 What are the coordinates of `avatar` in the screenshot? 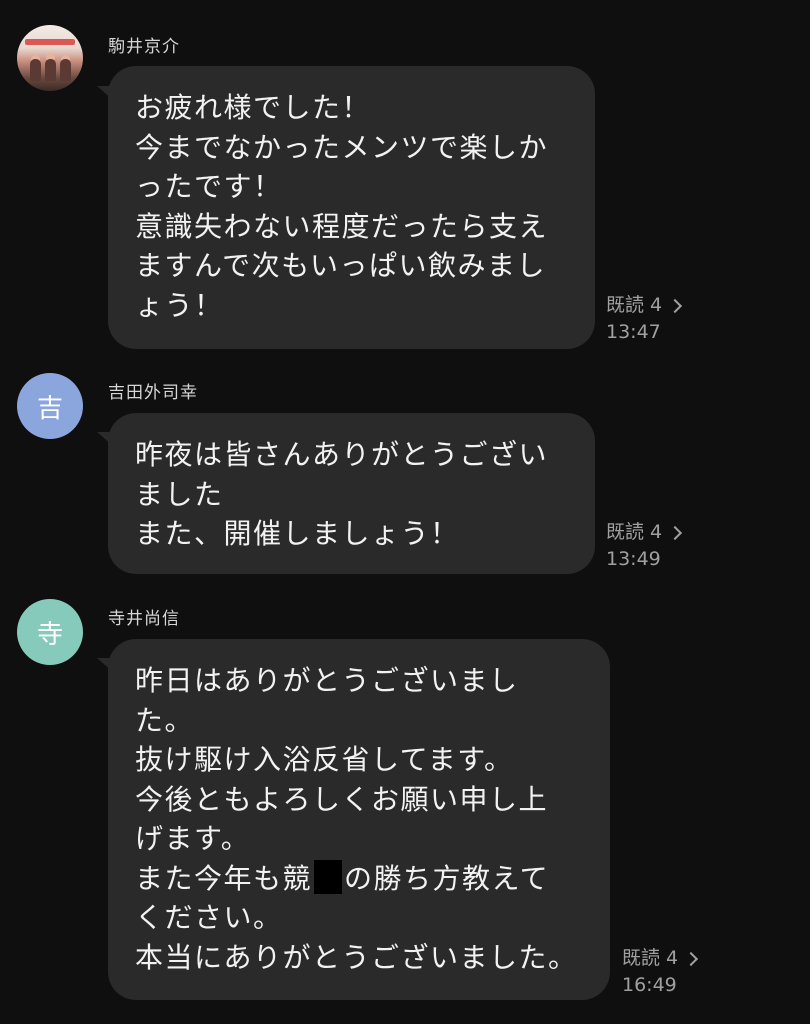 It's located at (50, 58).